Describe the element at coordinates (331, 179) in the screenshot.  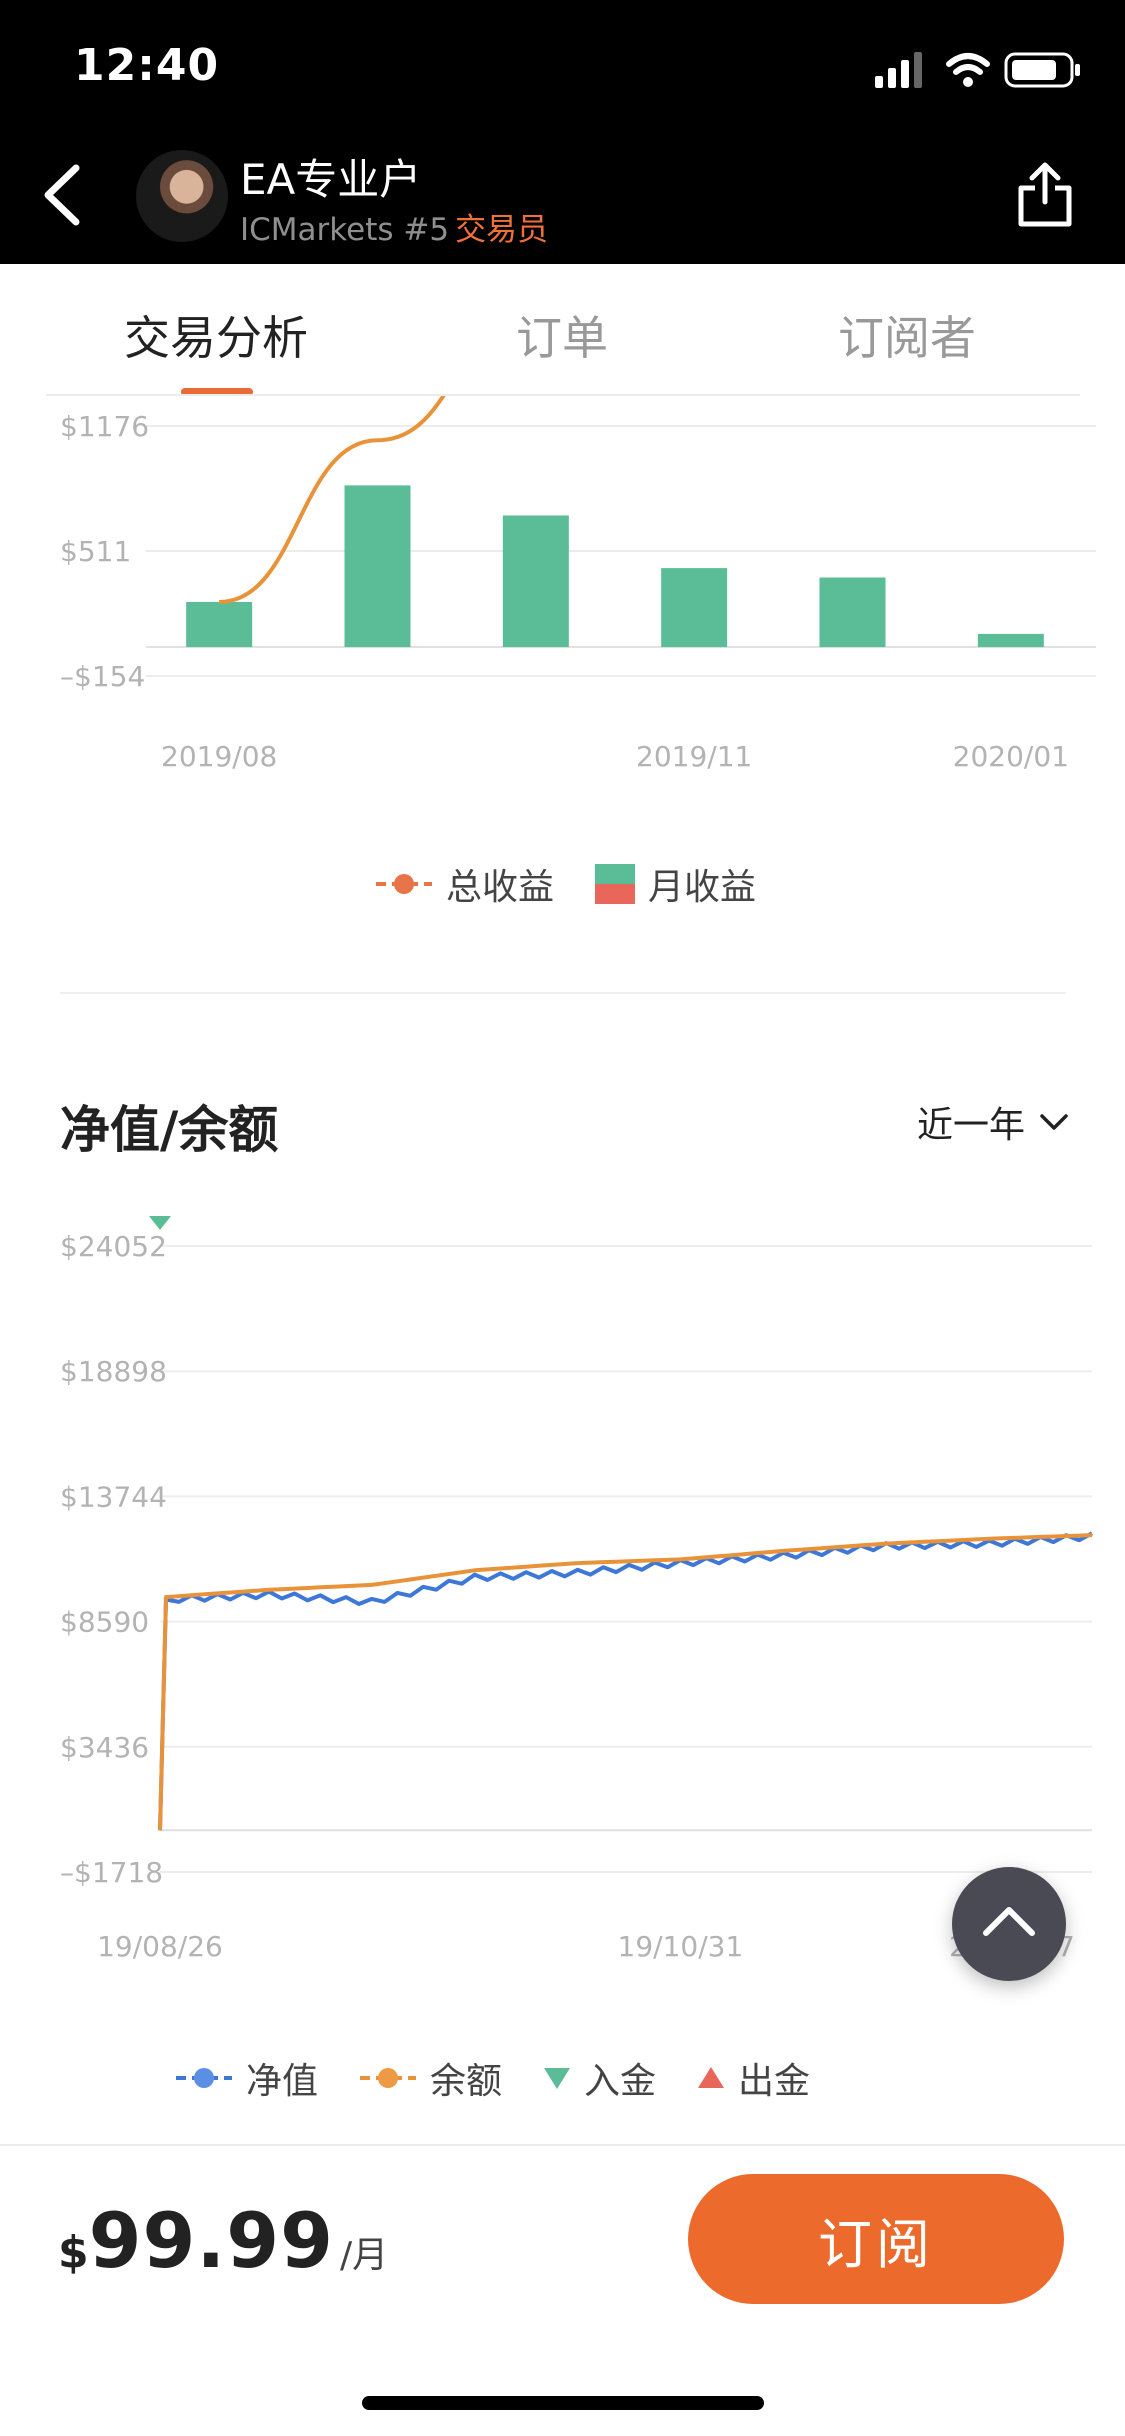
I see `account-name: EA专业户` at that location.